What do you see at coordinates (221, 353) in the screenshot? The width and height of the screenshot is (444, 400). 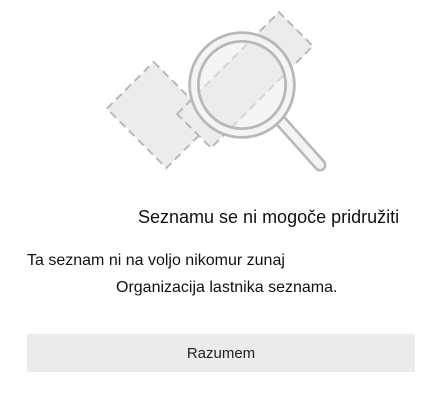 I see `got-it-button: Razumem` at bounding box center [221, 353].